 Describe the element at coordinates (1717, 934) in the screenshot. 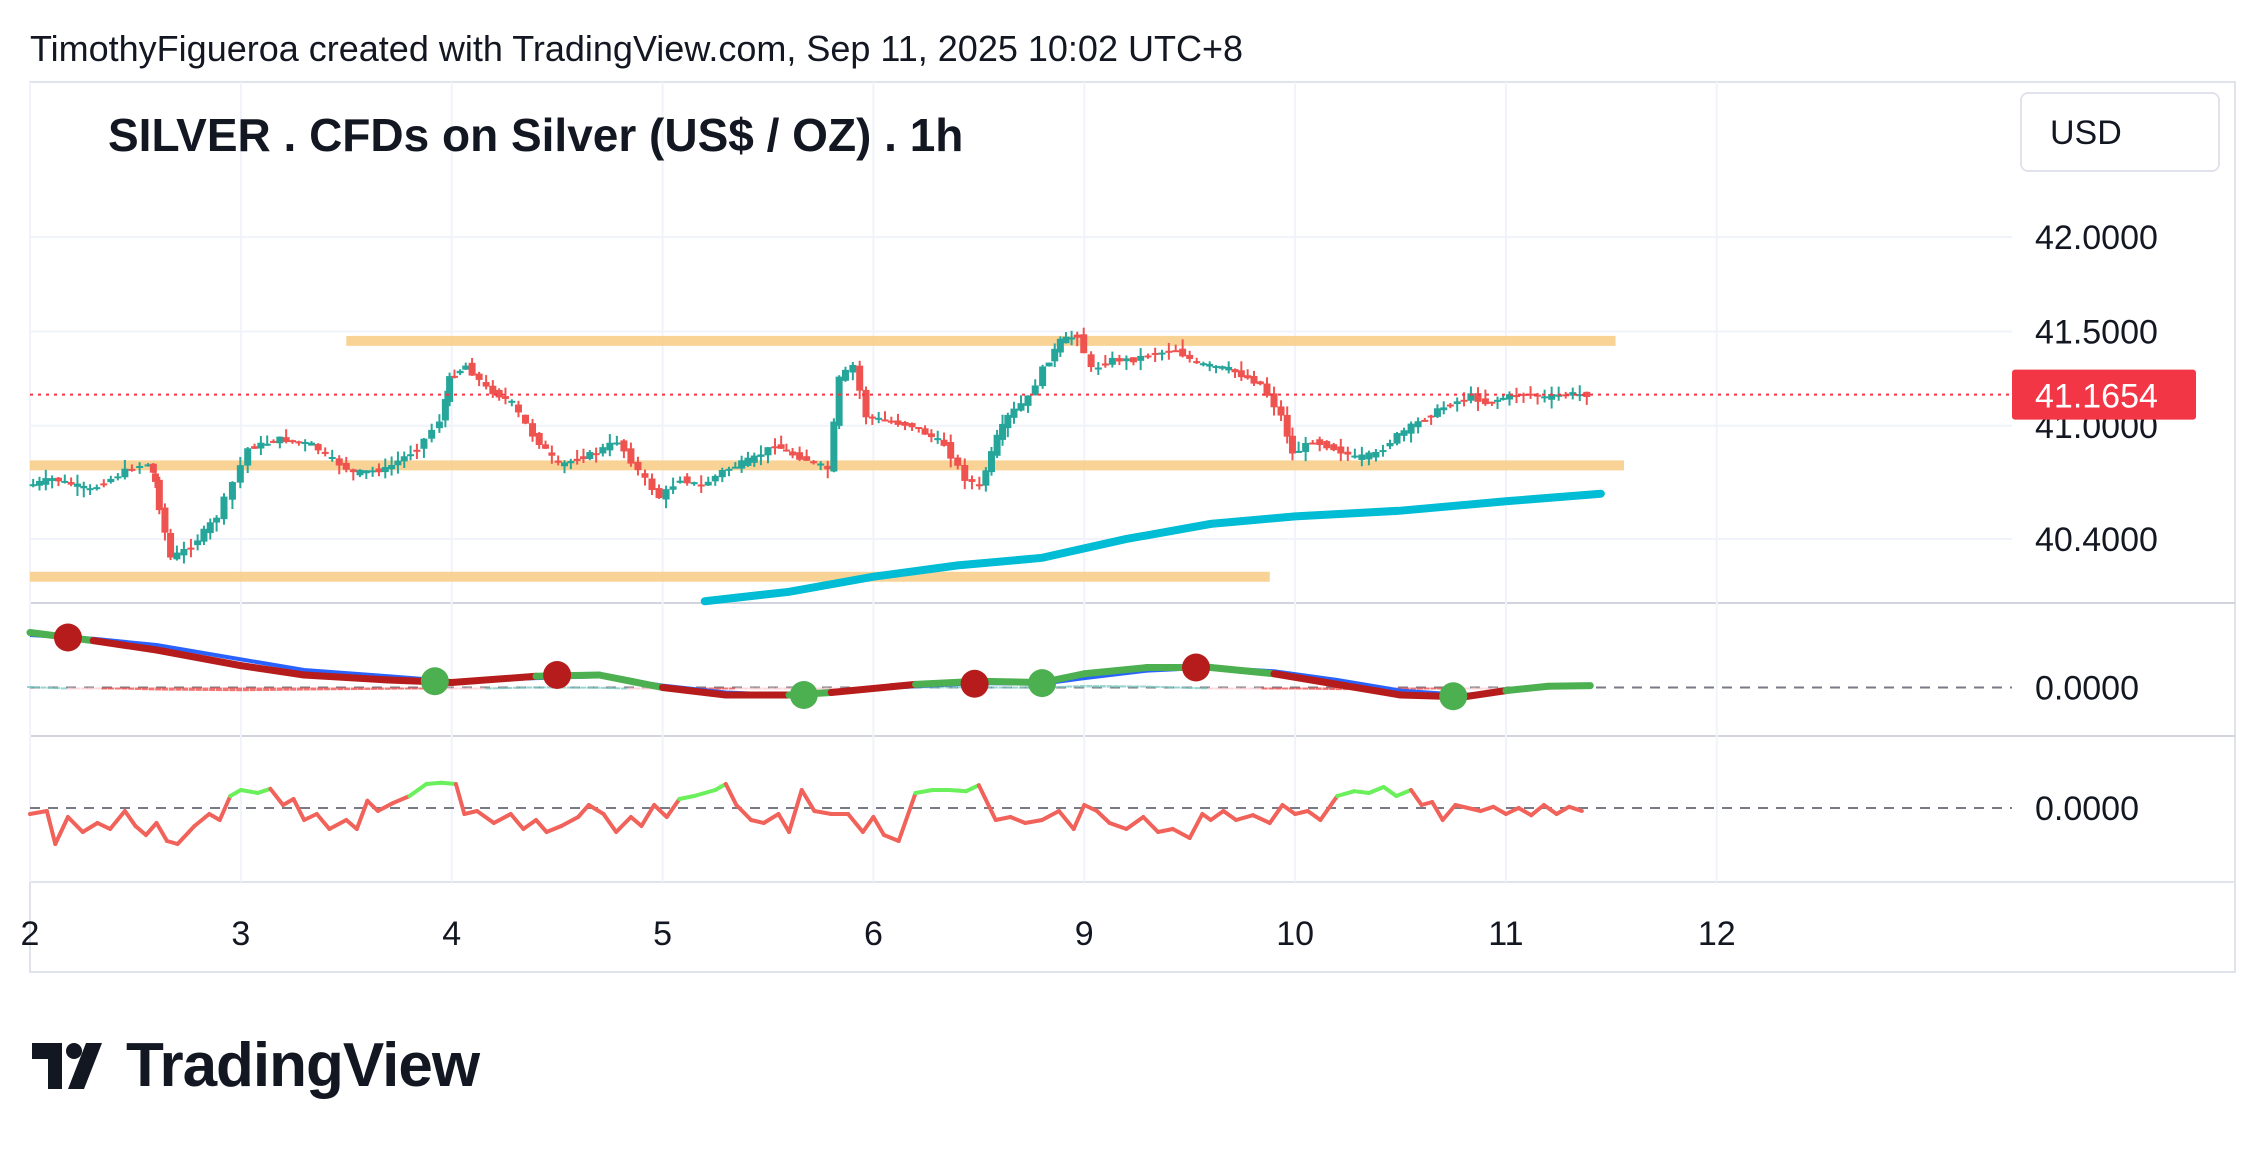

I see `time-axis-label: 12` at that location.